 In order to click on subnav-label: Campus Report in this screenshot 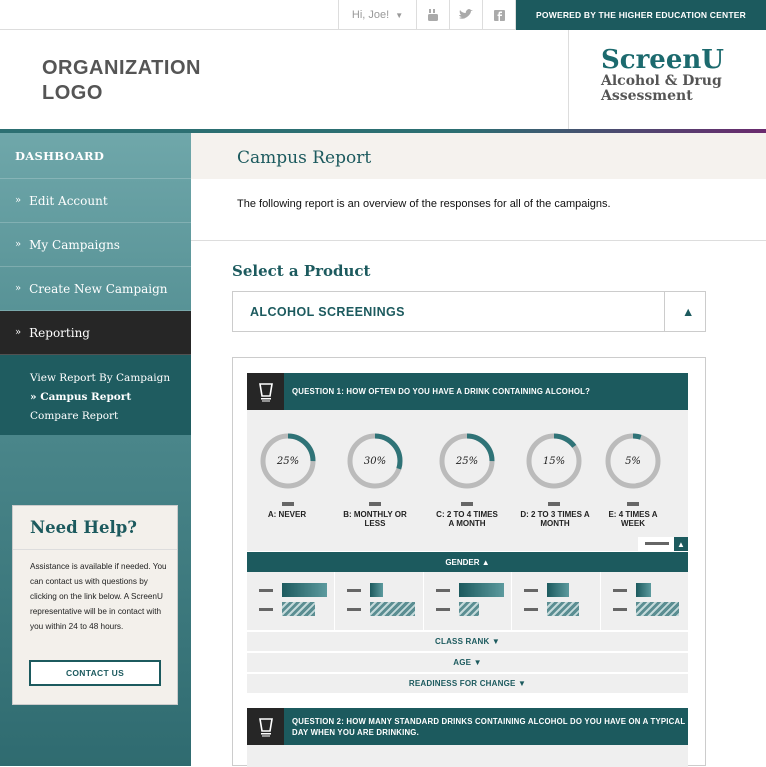, I will do `click(86, 397)`.